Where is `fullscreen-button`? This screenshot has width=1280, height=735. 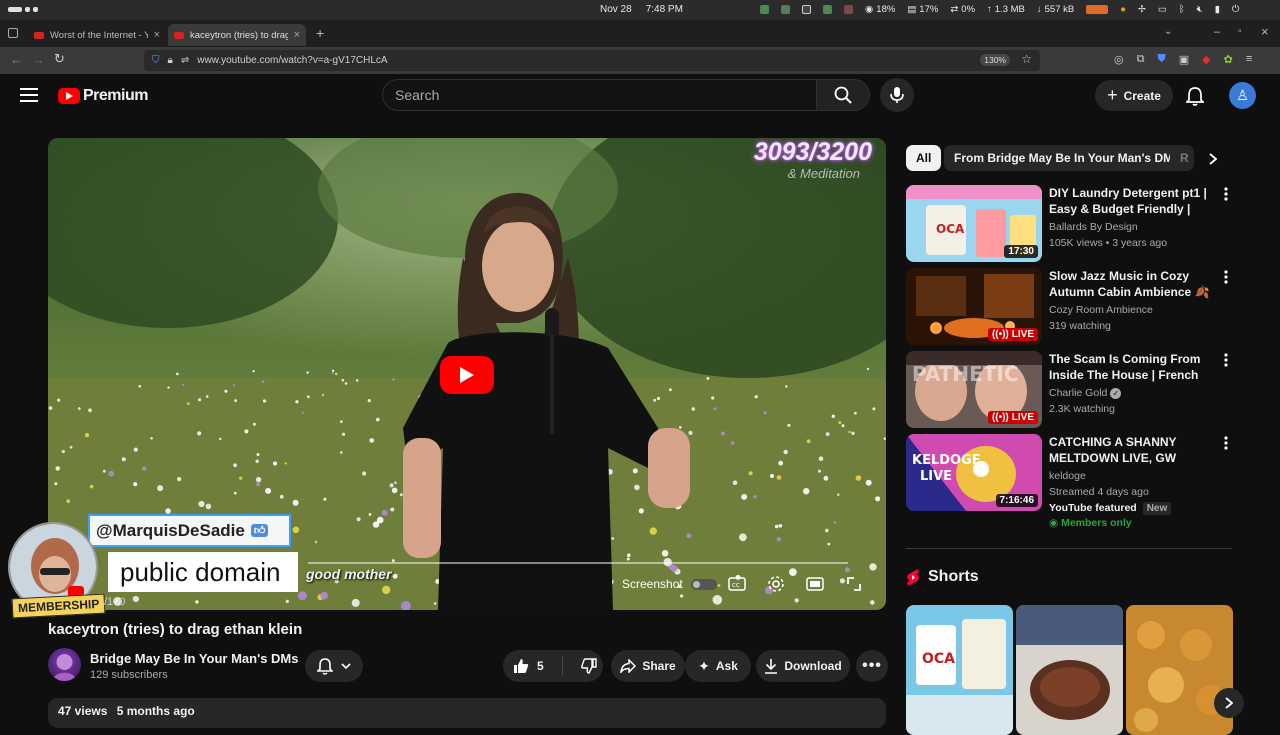 fullscreen-button is located at coordinates (854, 584).